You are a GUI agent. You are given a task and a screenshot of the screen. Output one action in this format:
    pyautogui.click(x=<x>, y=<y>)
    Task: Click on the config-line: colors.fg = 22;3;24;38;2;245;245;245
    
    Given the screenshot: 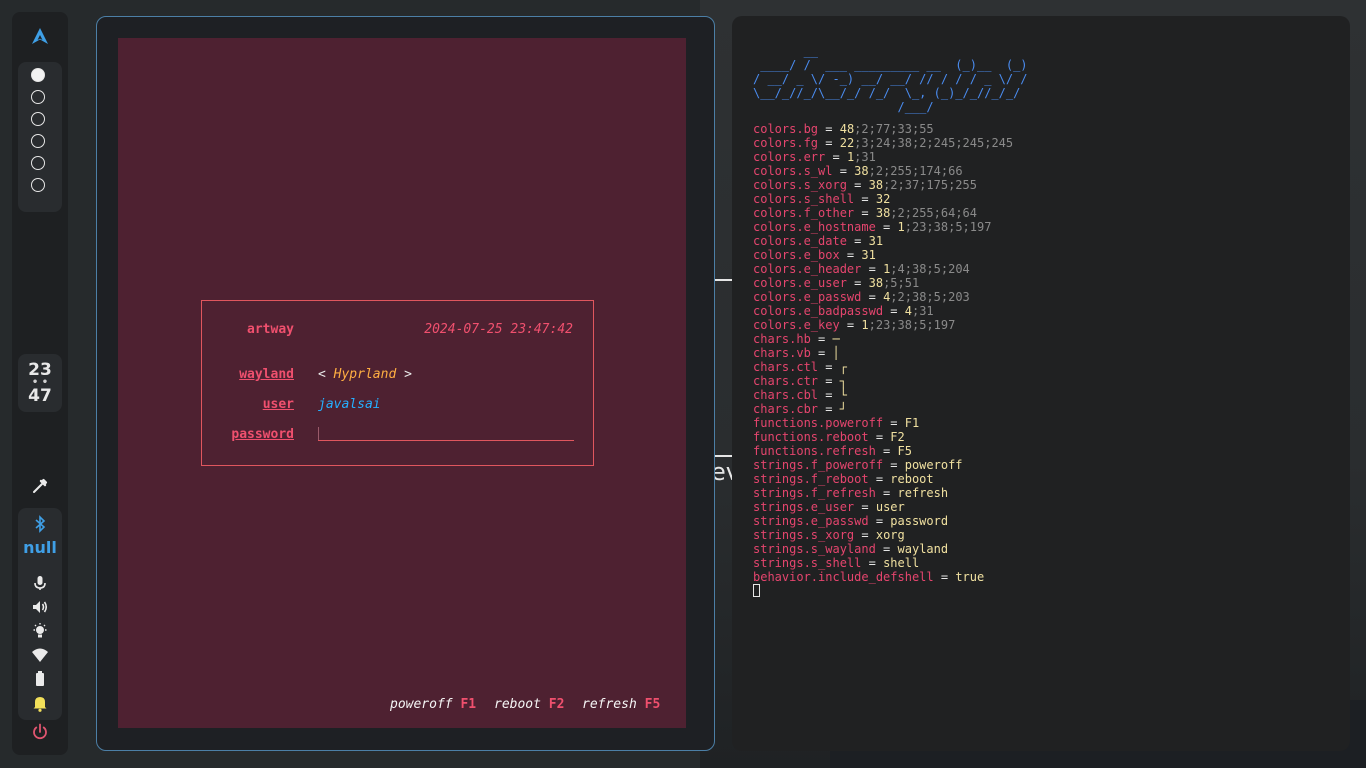 What is the action you would take?
    pyautogui.click(x=883, y=143)
    